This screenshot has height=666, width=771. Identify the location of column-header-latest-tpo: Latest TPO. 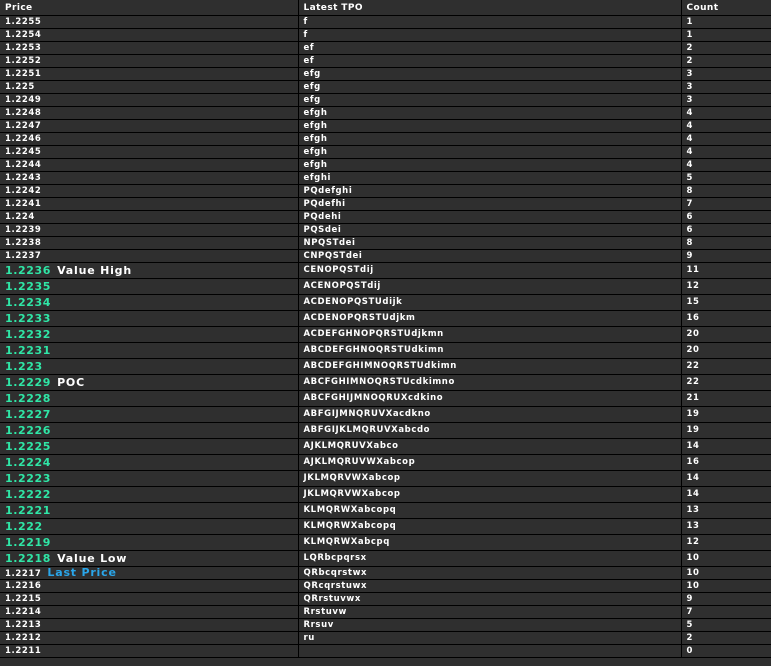
(489, 8).